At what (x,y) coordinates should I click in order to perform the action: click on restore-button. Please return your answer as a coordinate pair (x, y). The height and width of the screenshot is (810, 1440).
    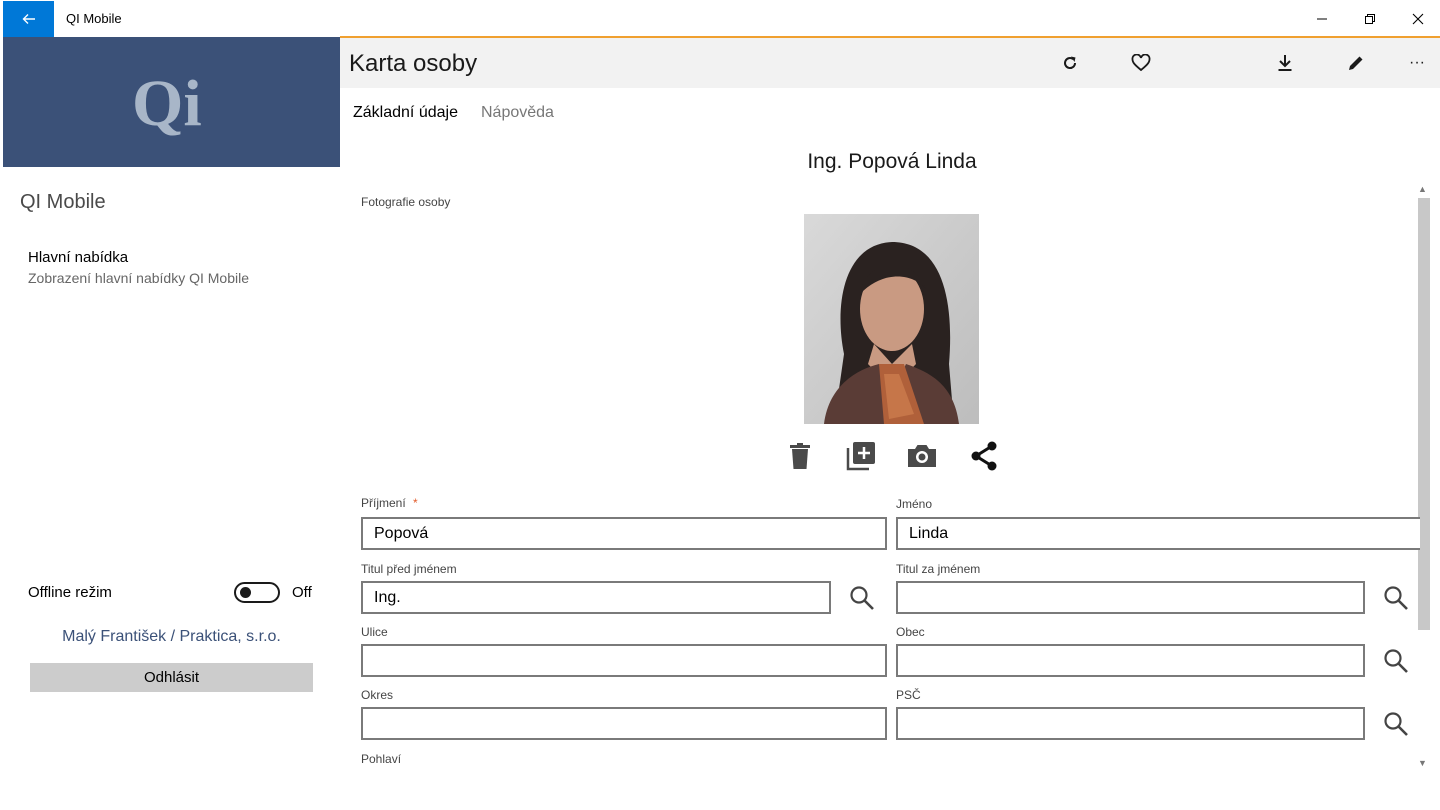
    Looking at the image, I should click on (1370, 19).